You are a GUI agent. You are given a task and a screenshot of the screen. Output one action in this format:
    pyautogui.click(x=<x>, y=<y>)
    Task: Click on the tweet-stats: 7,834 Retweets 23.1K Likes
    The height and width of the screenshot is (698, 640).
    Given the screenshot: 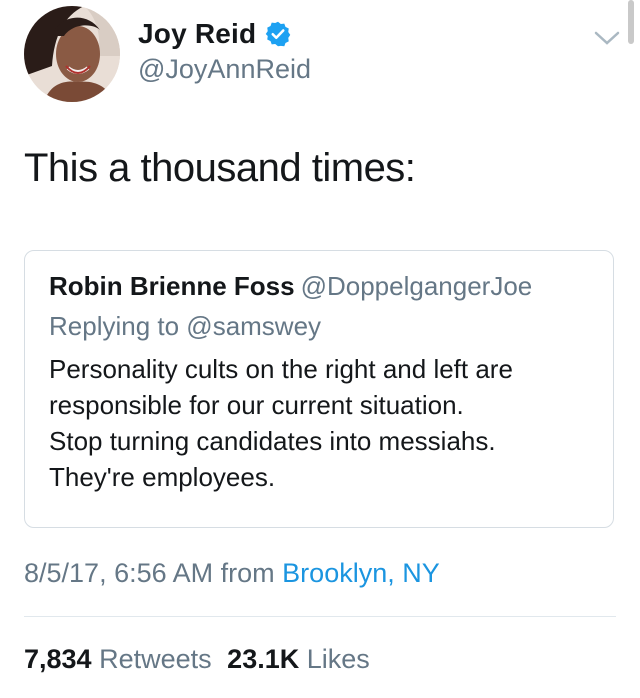 What is the action you would take?
    pyautogui.click(x=197, y=659)
    